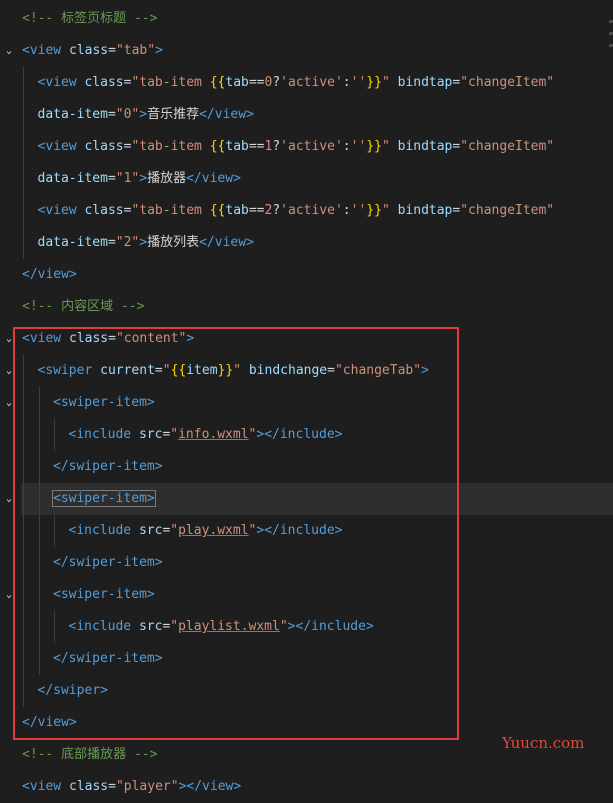 This screenshot has width=613, height=803. I want to click on code-token: 播放列表, so click(173, 242).